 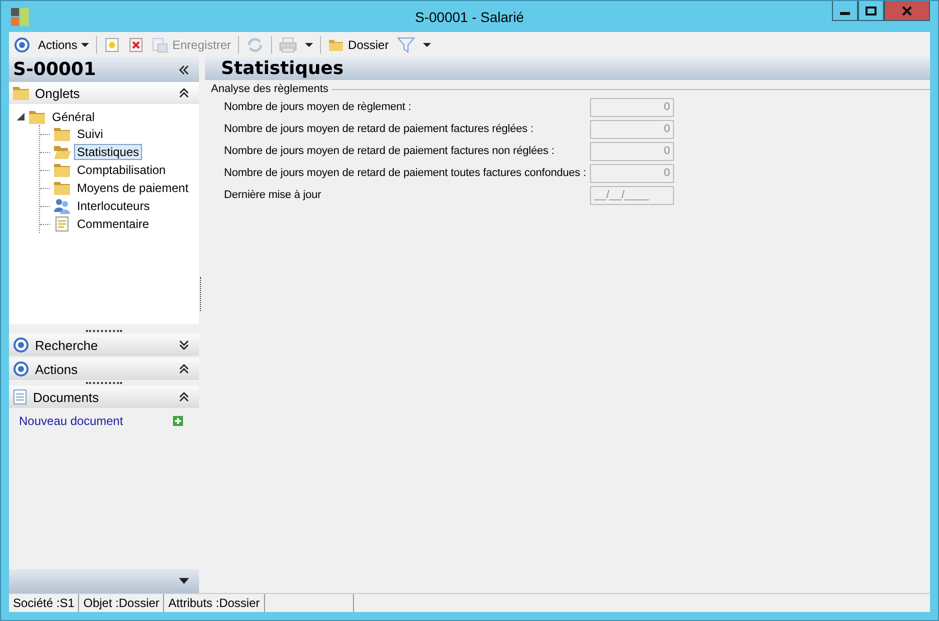 What do you see at coordinates (121, 603) in the screenshot?
I see `status-cell: Objet :Dossier` at bounding box center [121, 603].